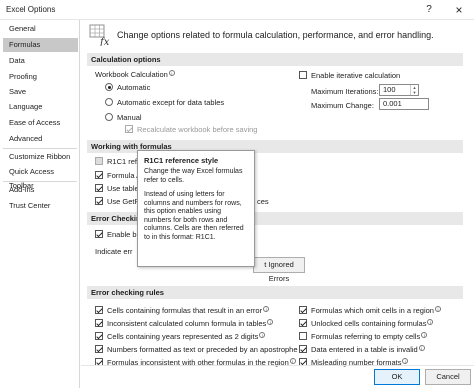 The height and width of the screenshot is (388, 474). Describe the element at coordinates (40, 61) in the screenshot. I see `nav-item-data: Data` at that location.